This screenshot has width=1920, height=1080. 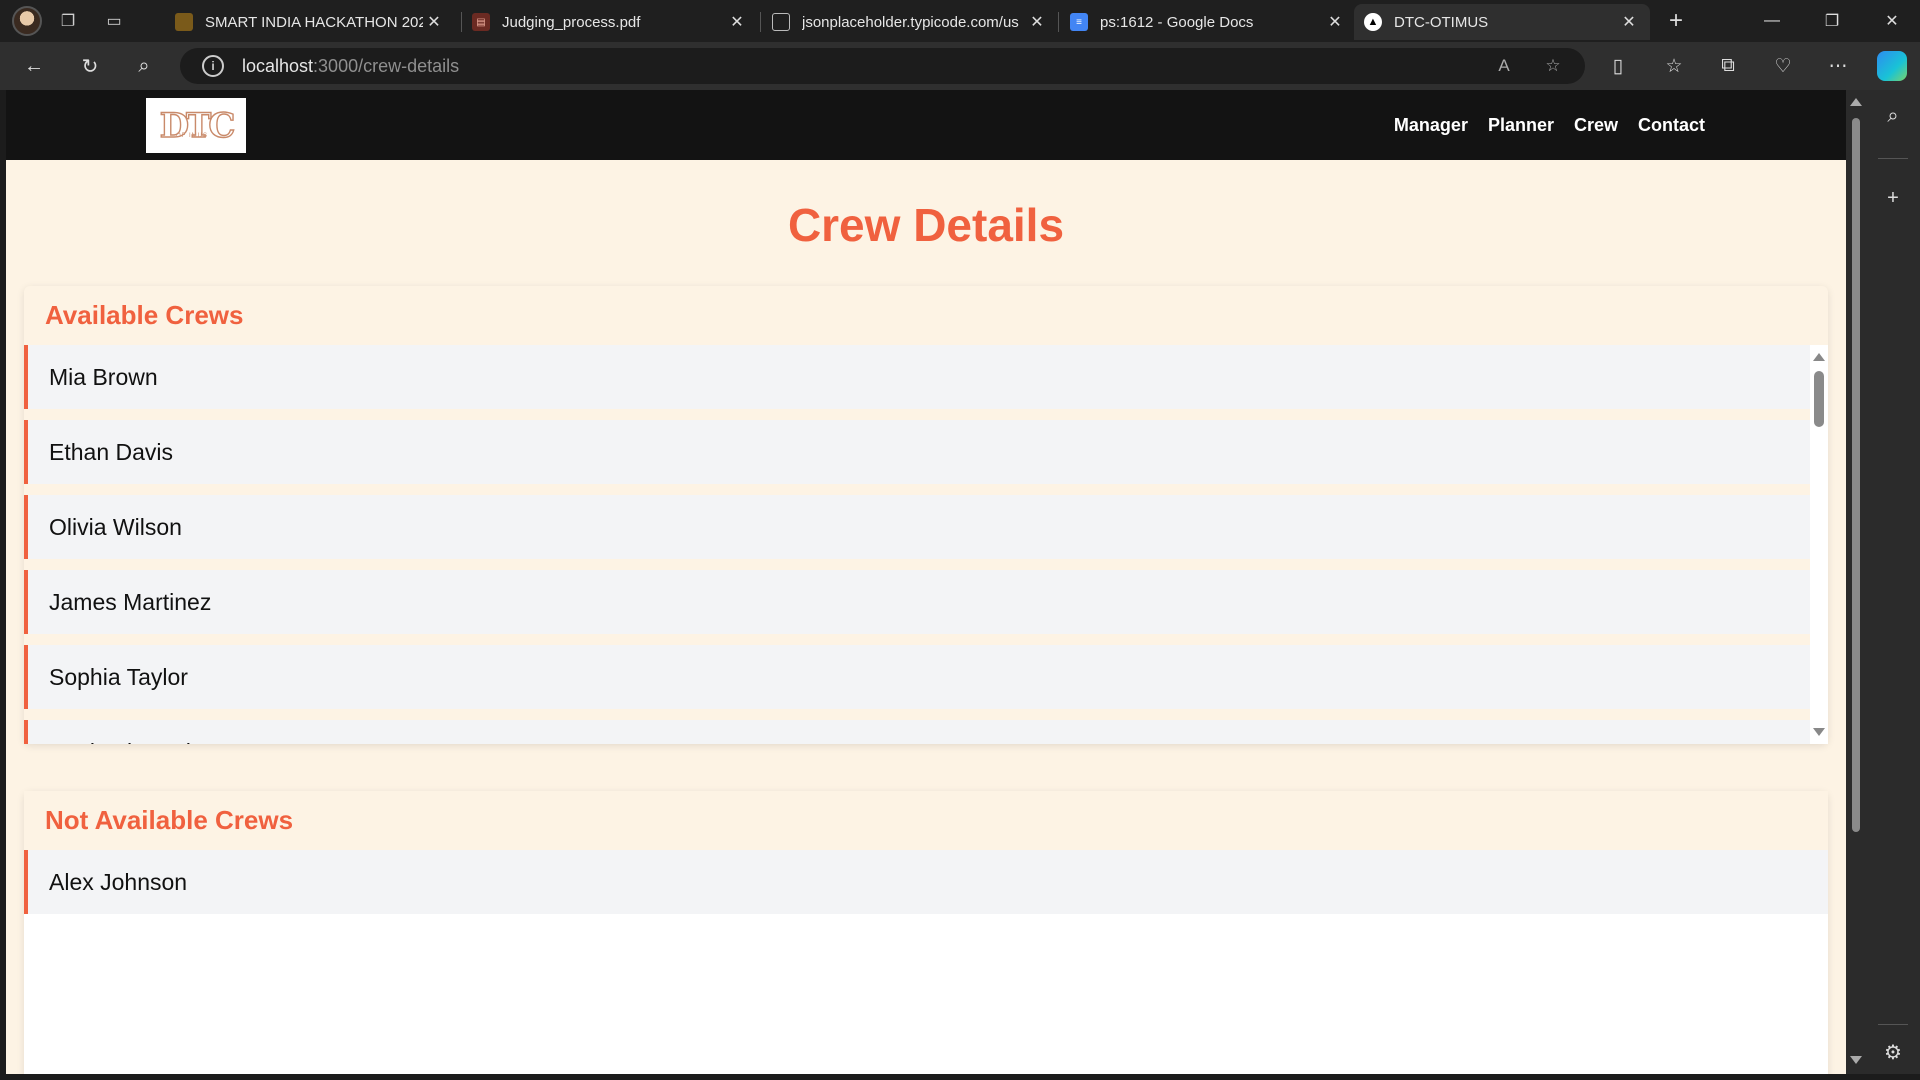 I want to click on slides-icon, so click(x=184, y=22).